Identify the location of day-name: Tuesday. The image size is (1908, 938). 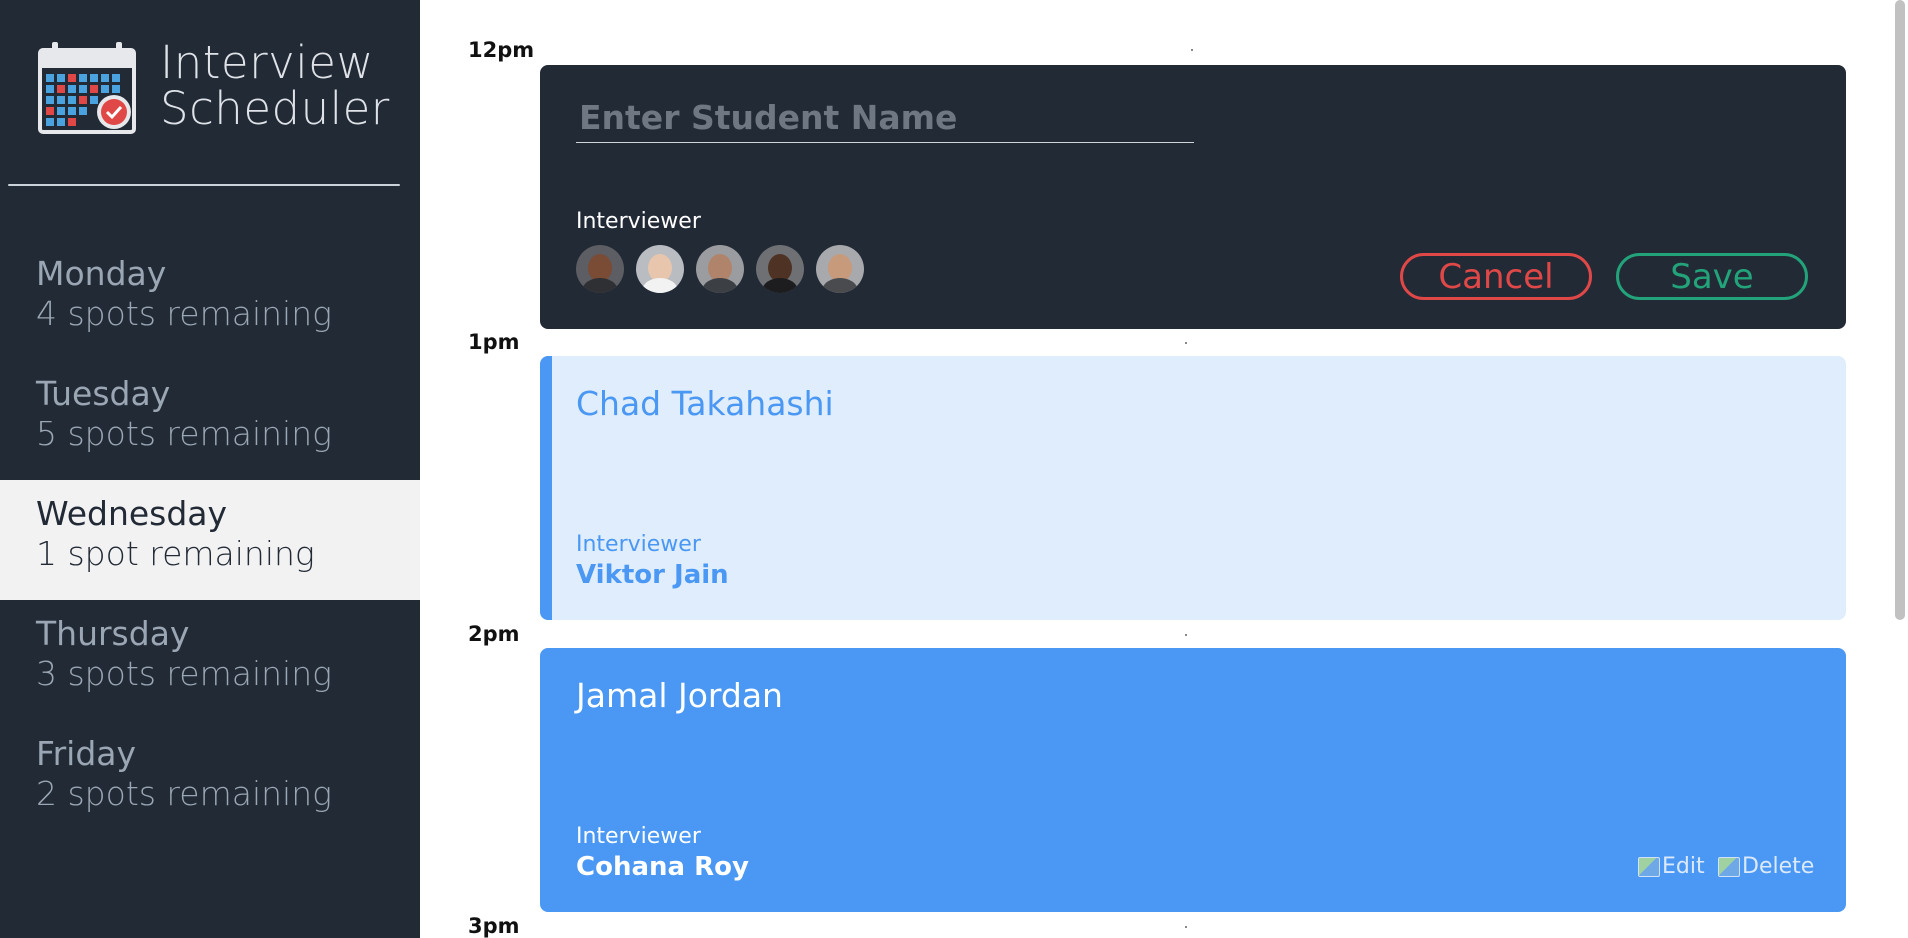
(103, 393).